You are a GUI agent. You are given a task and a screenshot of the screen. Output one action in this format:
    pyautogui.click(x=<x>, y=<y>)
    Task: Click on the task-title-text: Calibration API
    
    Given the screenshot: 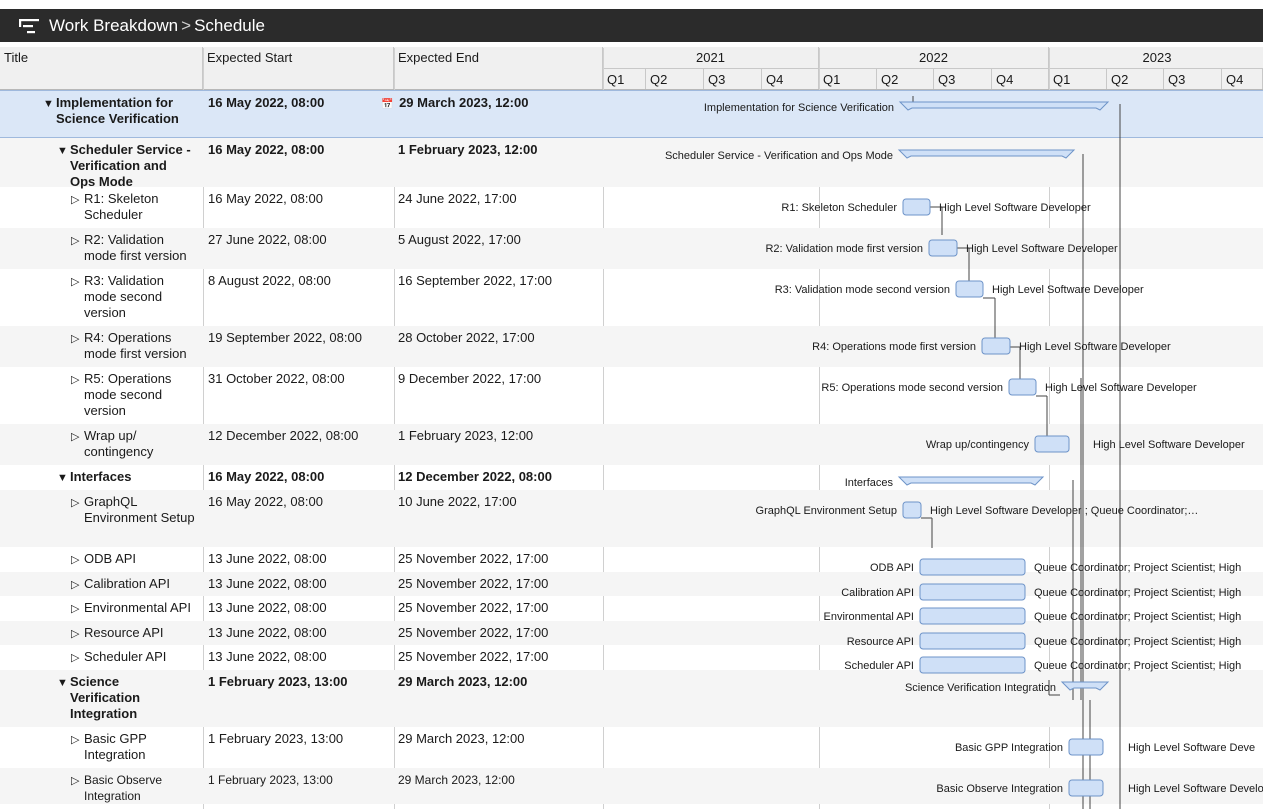 What is the action you would take?
    pyautogui.click(x=127, y=583)
    